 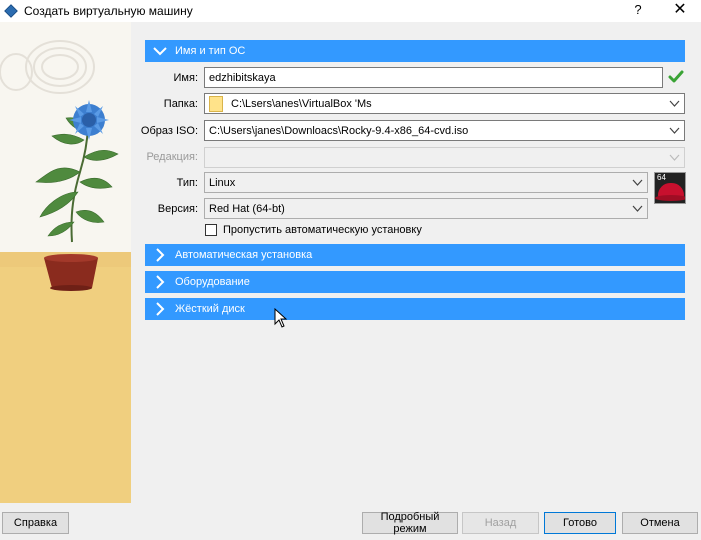 What do you see at coordinates (35, 523) in the screenshot?
I see `help-button: Справка` at bounding box center [35, 523].